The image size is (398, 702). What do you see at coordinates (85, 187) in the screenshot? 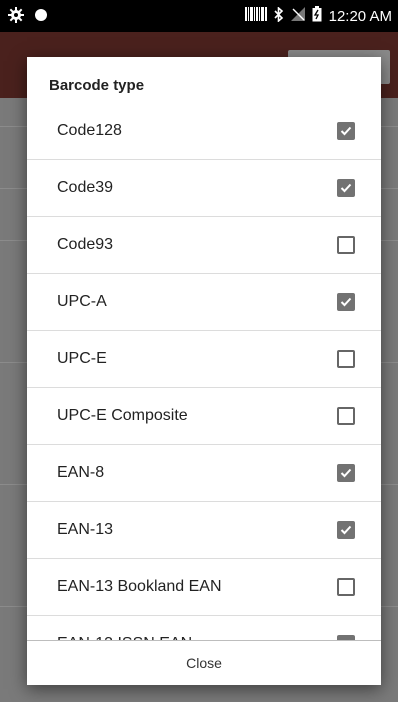
I see `barcode-type-label: Code39` at bounding box center [85, 187].